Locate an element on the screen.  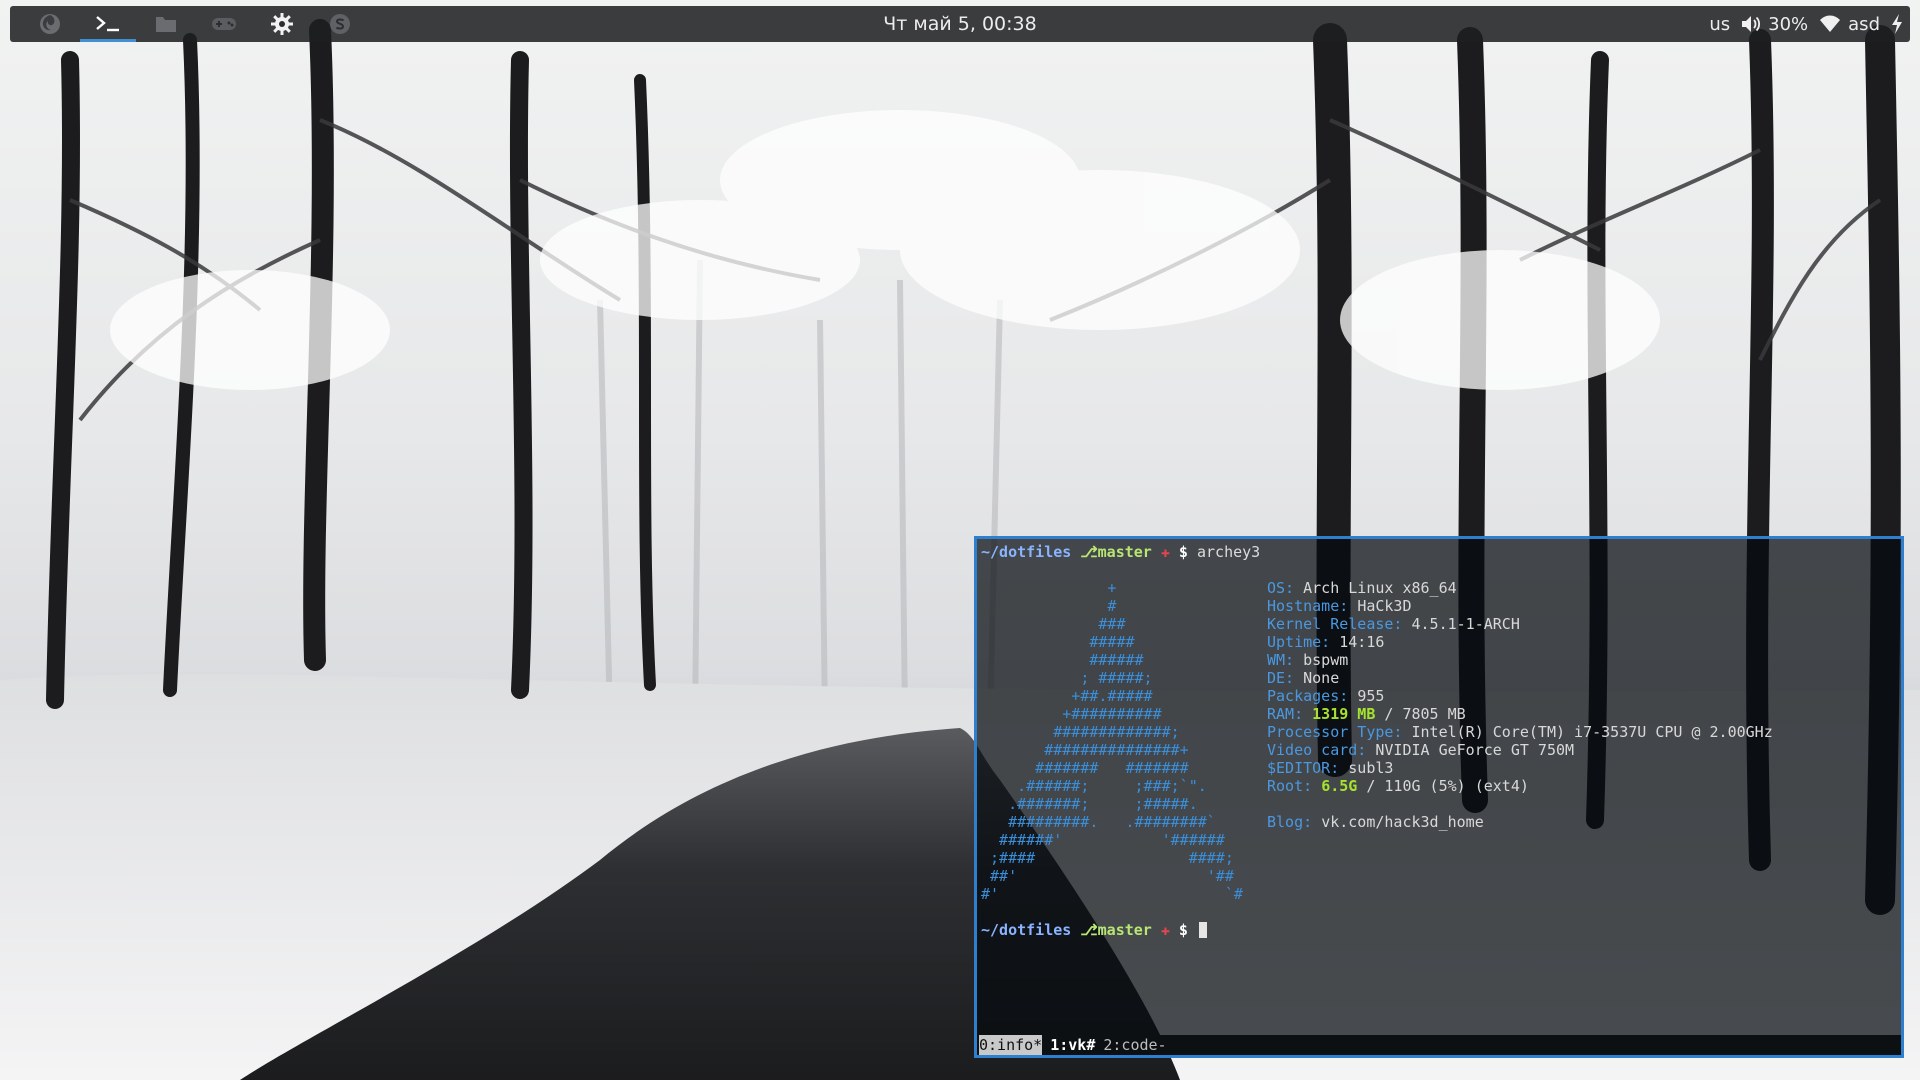
sysinfo-key: Hostname: is located at coordinates (1308, 606).